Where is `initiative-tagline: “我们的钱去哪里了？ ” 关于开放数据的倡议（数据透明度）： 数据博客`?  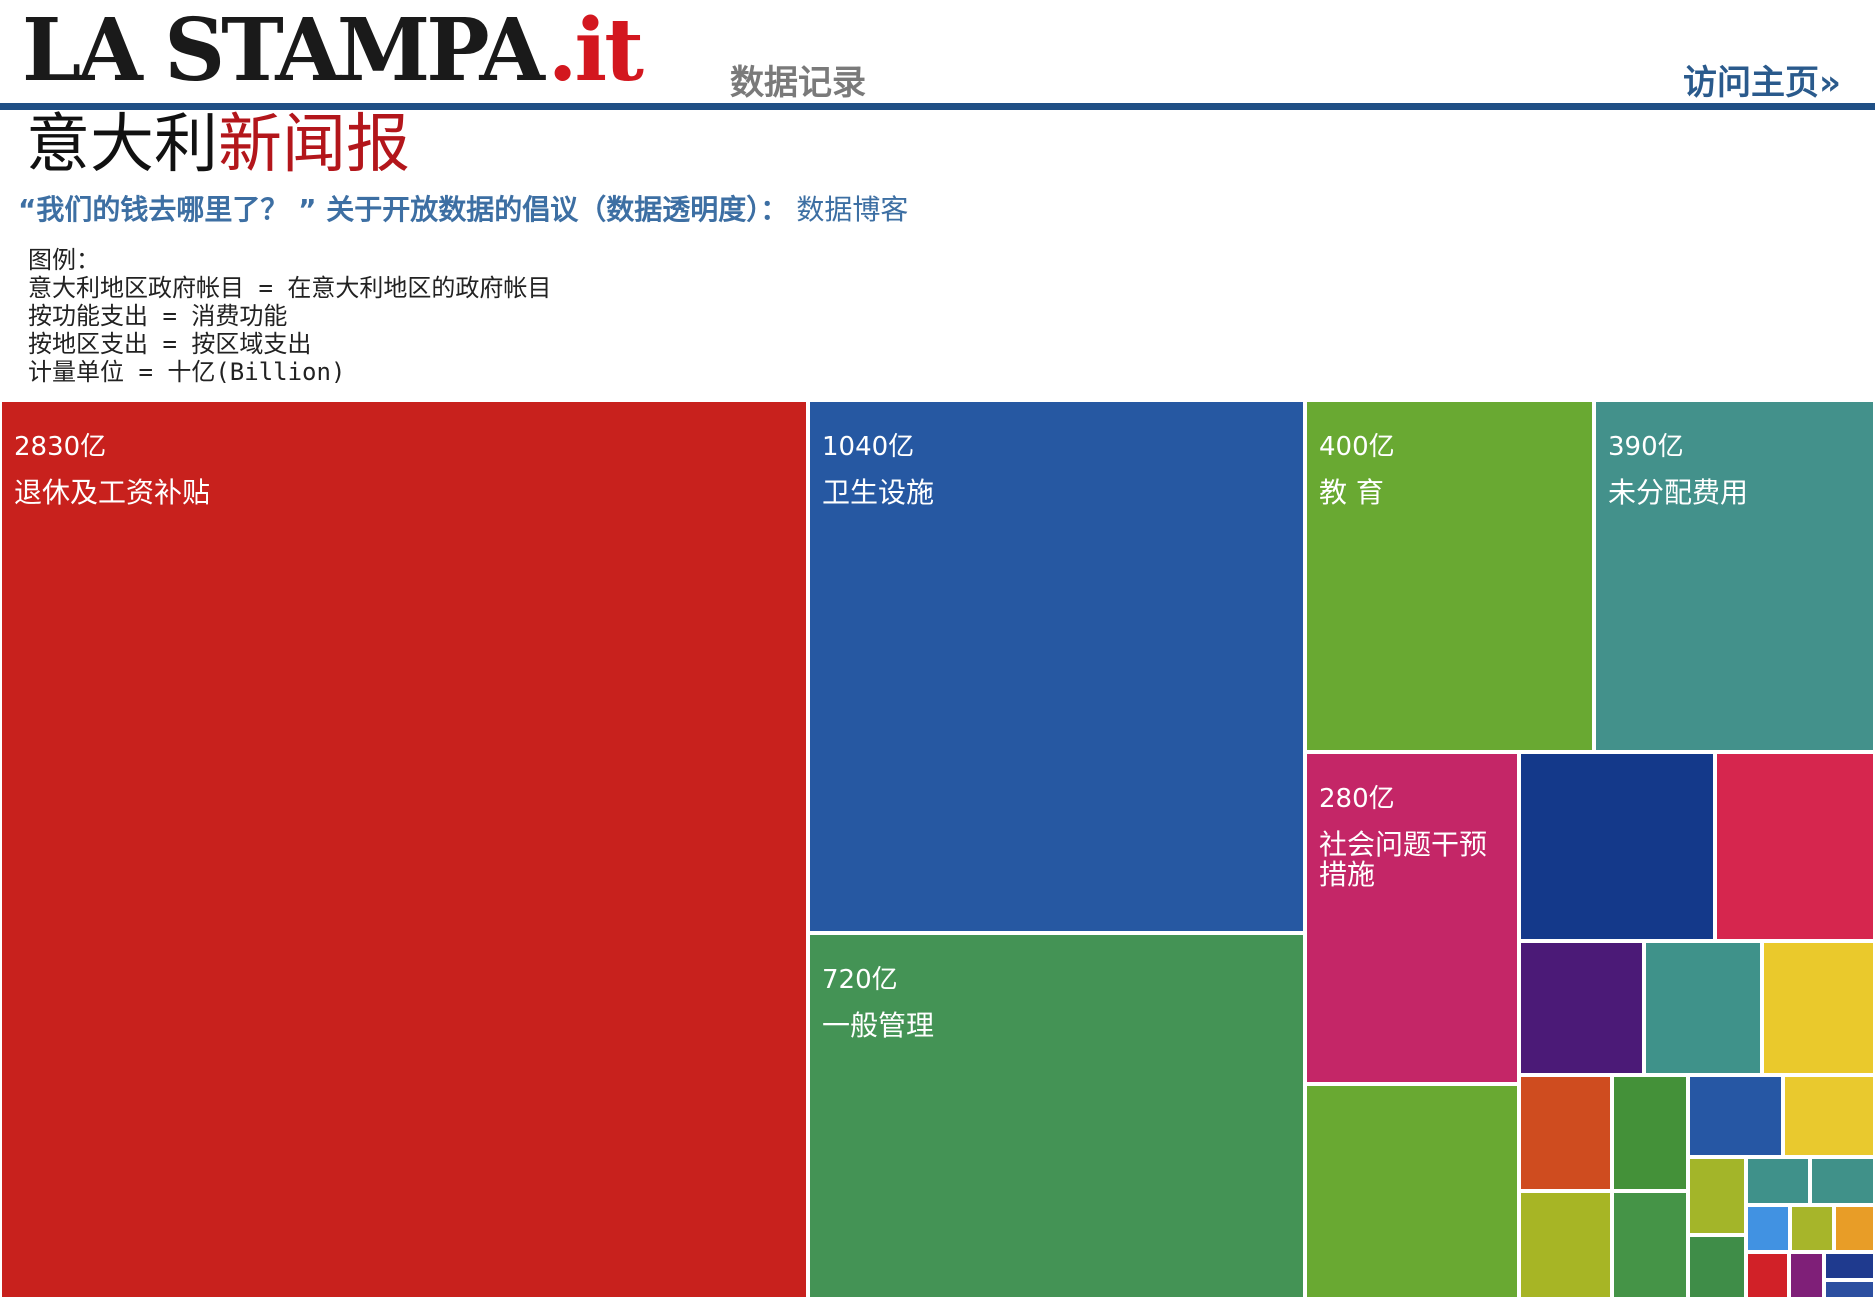 initiative-tagline: “我们的钱去哪里了？ ” 关于开放数据的倡议（数据透明度）： 数据博客 is located at coordinates (463, 208).